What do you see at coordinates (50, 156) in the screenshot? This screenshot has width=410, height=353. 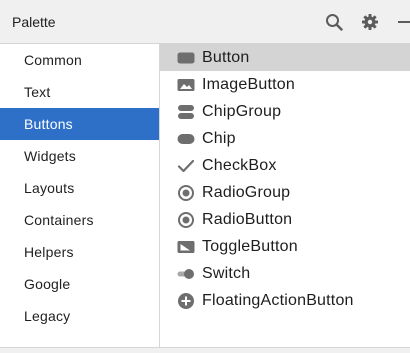 I see `category-label: Widgets` at bounding box center [50, 156].